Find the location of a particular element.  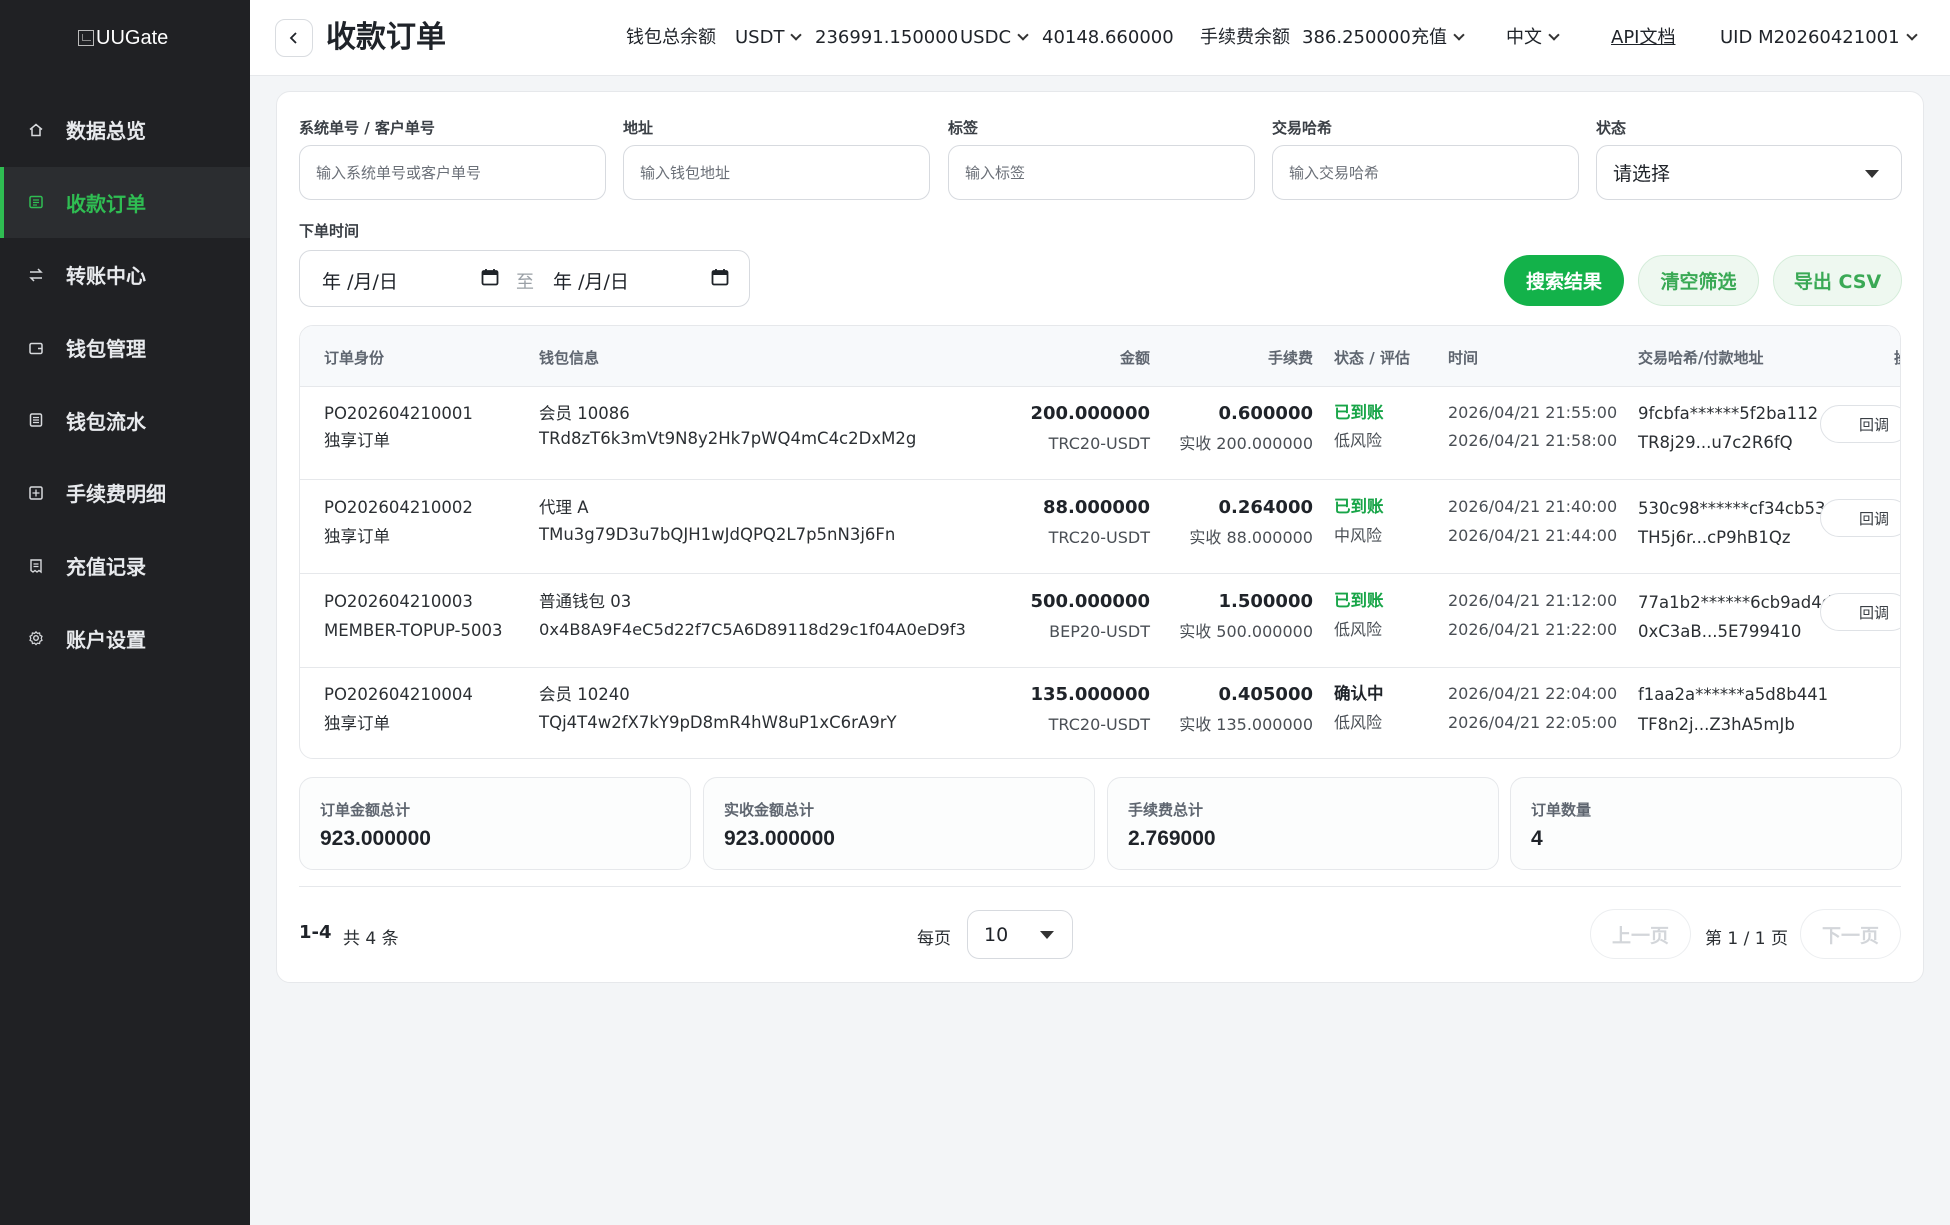

usdt-balance: 236991.150000 is located at coordinates (887, 37).